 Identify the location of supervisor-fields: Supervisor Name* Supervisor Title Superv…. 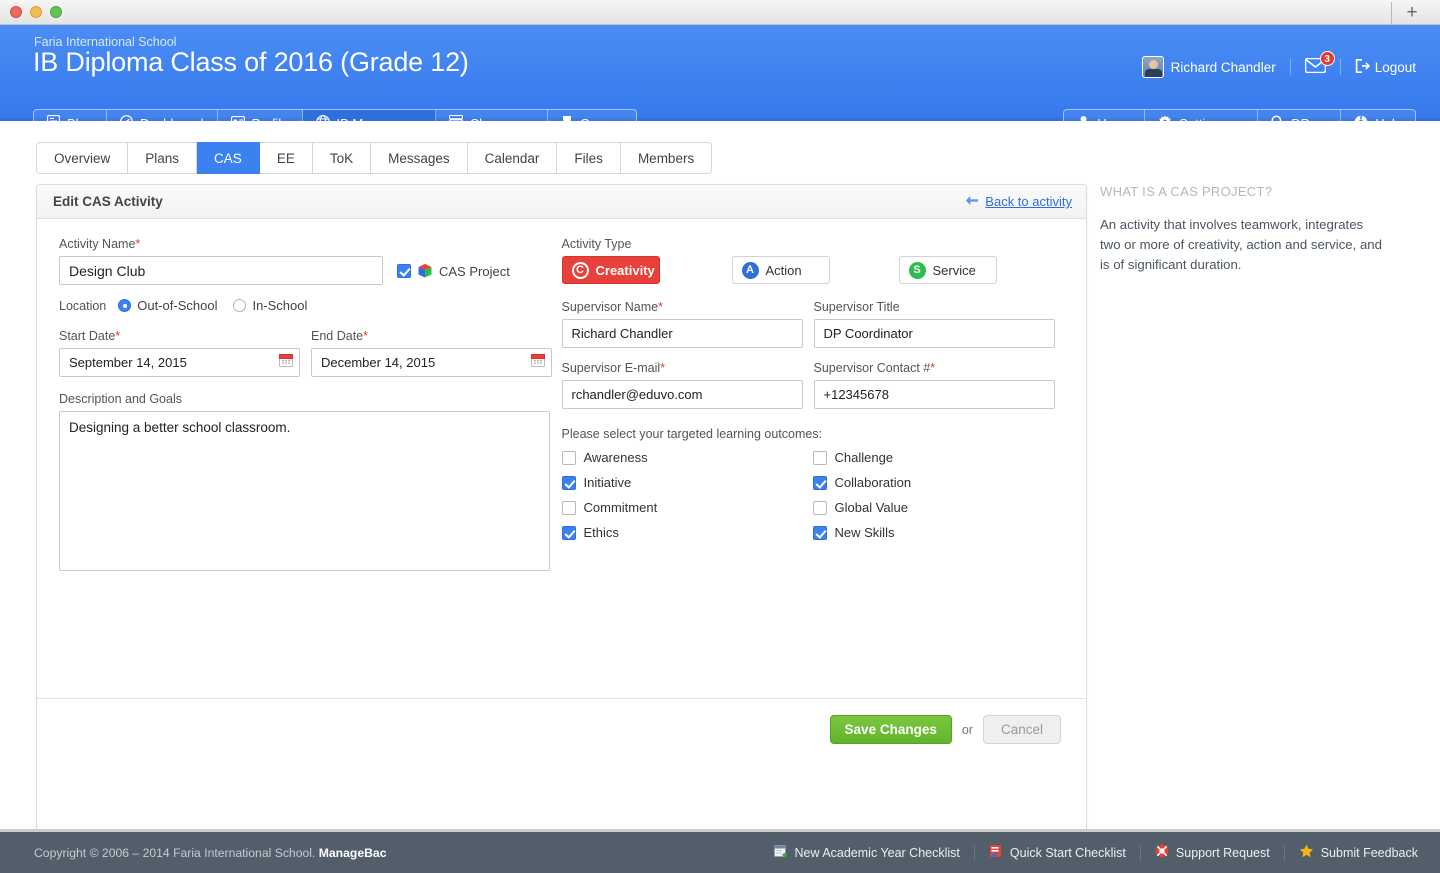
(813, 354).